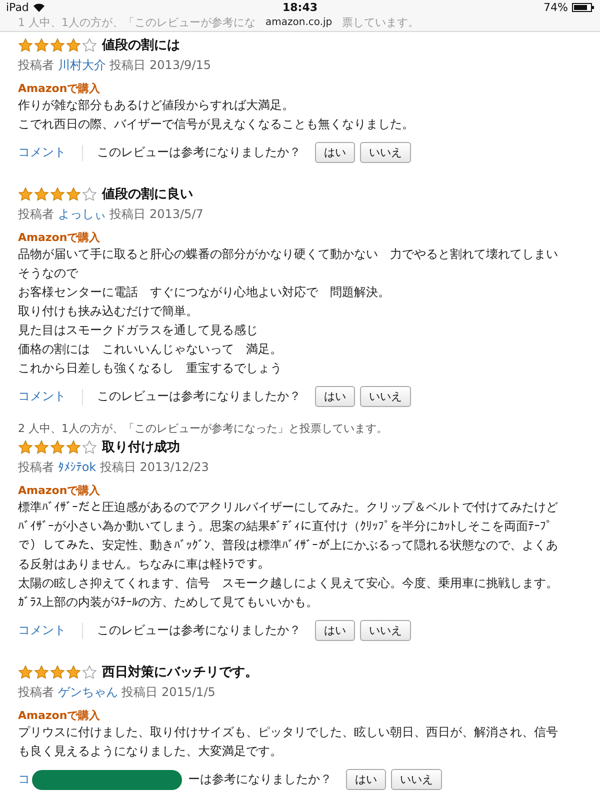 This screenshot has height=800, width=600. Describe the element at coordinates (17, 7) in the screenshot. I see `device-name: iPad` at that location.